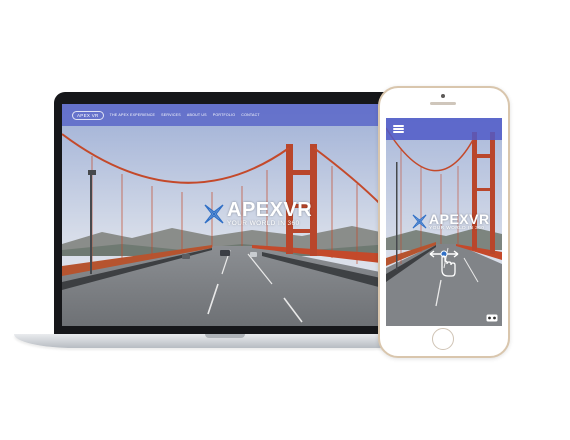 This screenshot has width=570, height=440. What do you see at coordinates (270, 210) in the screenshot?
I see `hero-brand-name: APEXVR` at bounding box center [270, 210].